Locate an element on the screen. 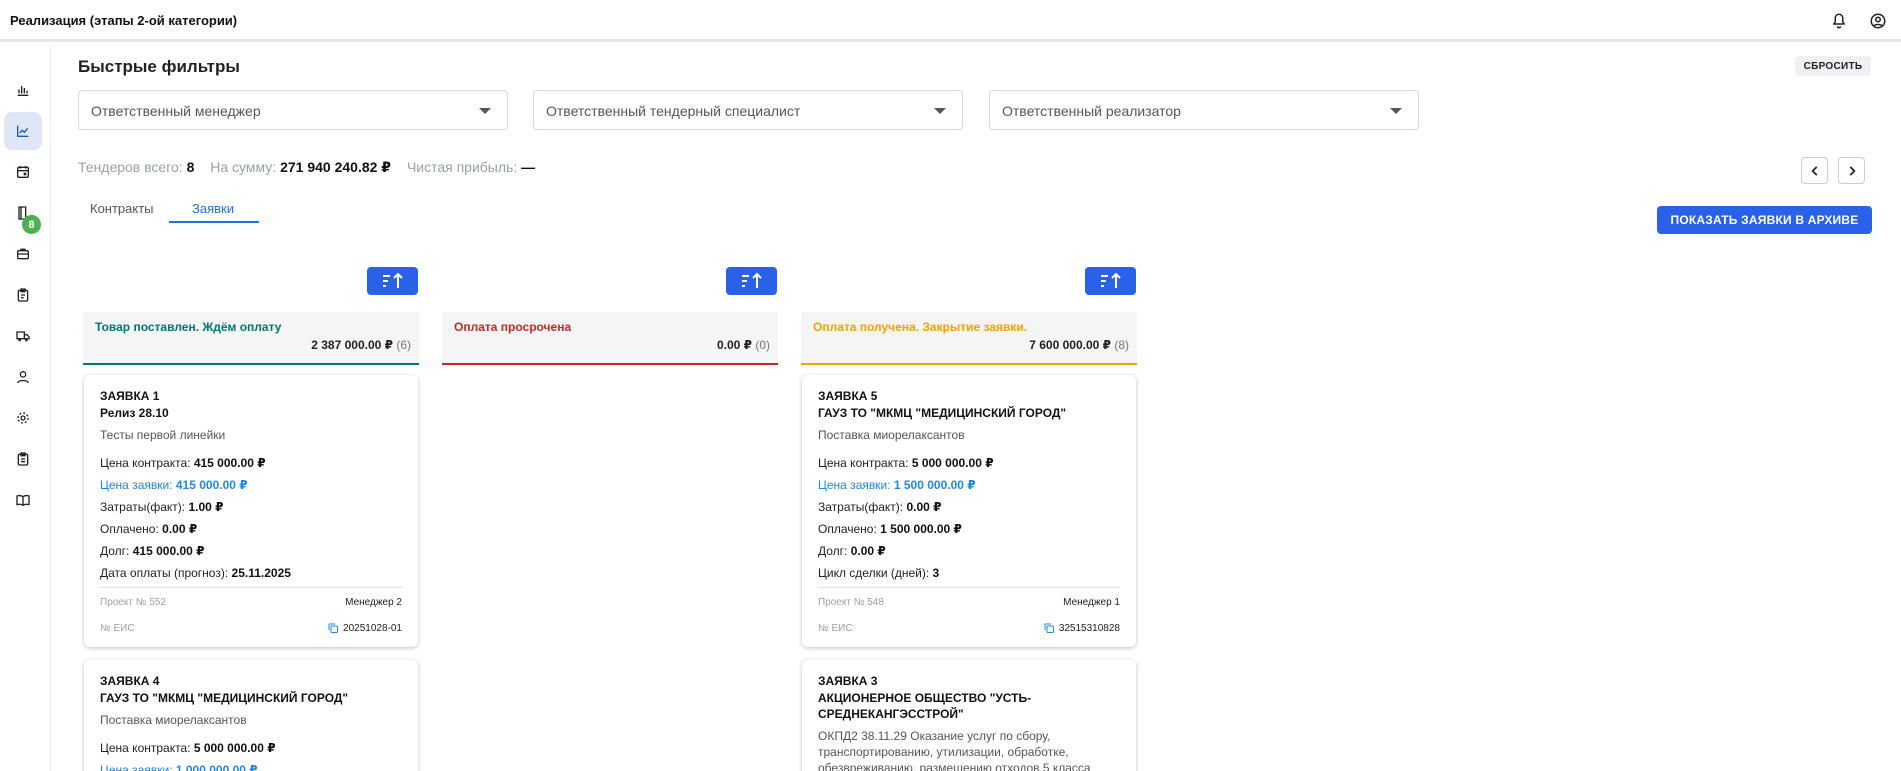  chevron-left-icon is located at coordinates (1813, 170).